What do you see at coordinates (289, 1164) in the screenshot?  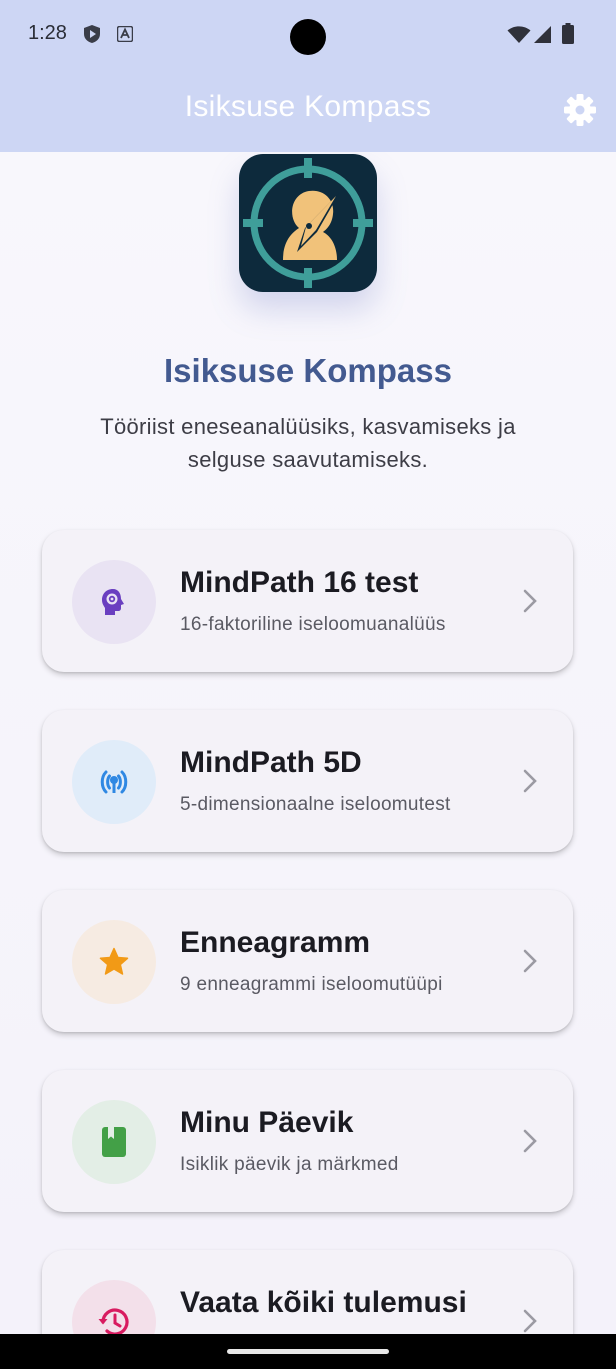 I see `card-subtitle: Isiklik päevik ja märkmed` at bounding box center [289, 1164].